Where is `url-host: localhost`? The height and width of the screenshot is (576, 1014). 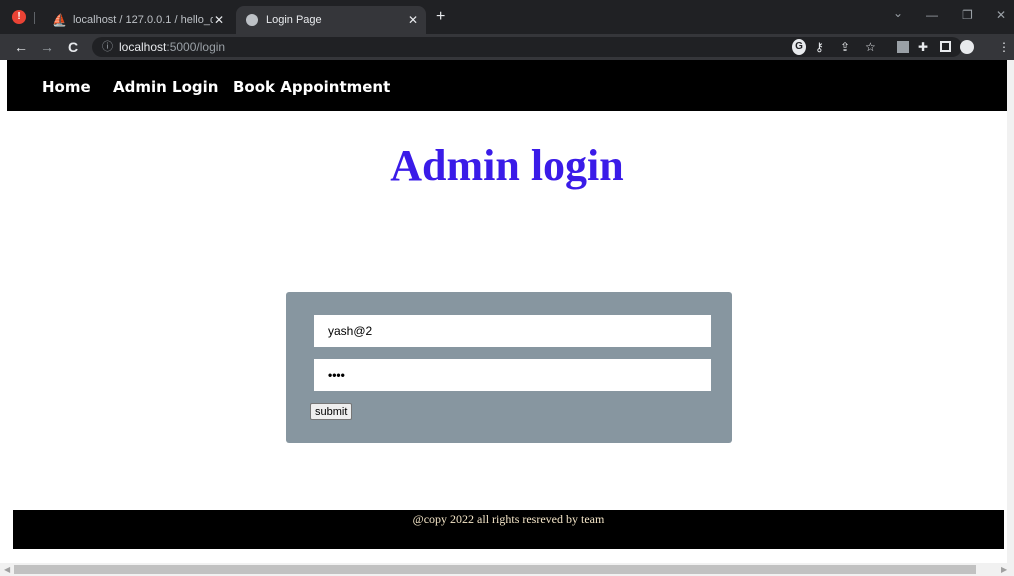
url-host: localhost is located at coordinates (143, 47).